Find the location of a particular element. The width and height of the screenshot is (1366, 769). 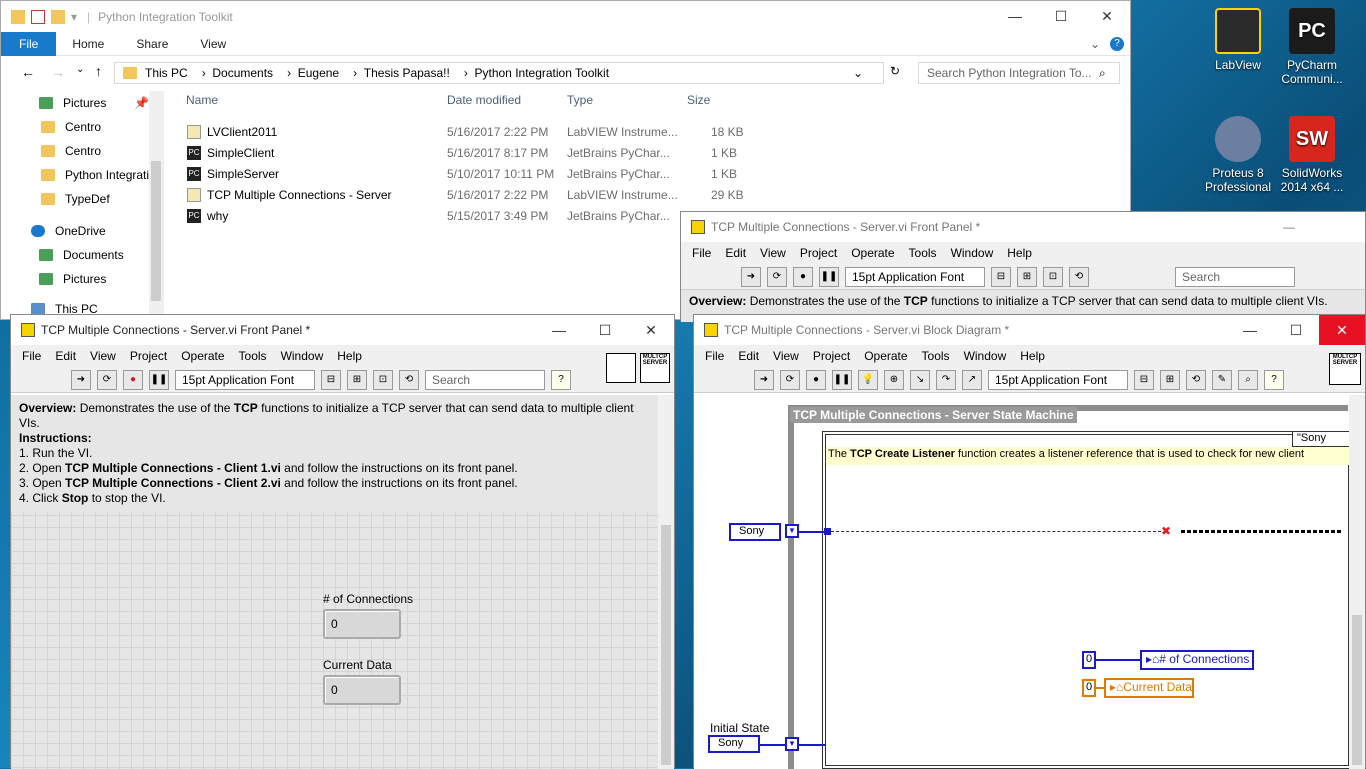

tab-file: File is located at coordinates (29, 43).